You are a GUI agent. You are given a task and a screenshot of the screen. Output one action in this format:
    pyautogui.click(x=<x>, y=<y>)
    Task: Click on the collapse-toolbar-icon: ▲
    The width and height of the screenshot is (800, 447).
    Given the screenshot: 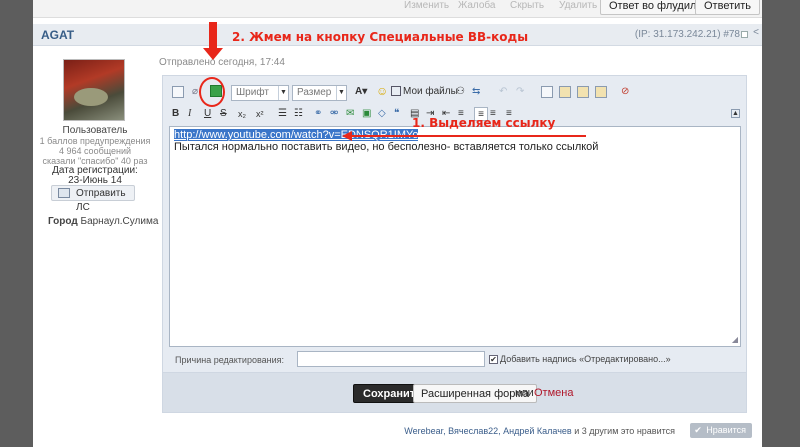 What is the action you would take?
    pyautogui.click(x=735, y=113)
    